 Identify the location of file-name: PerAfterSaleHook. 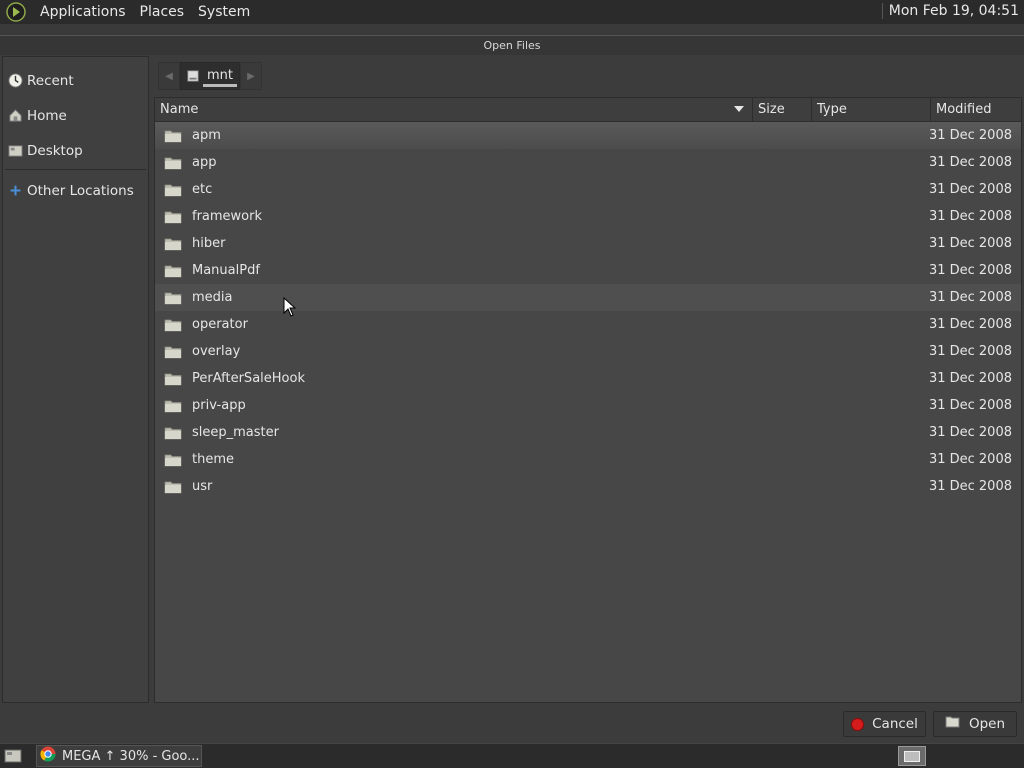
(248, 378).